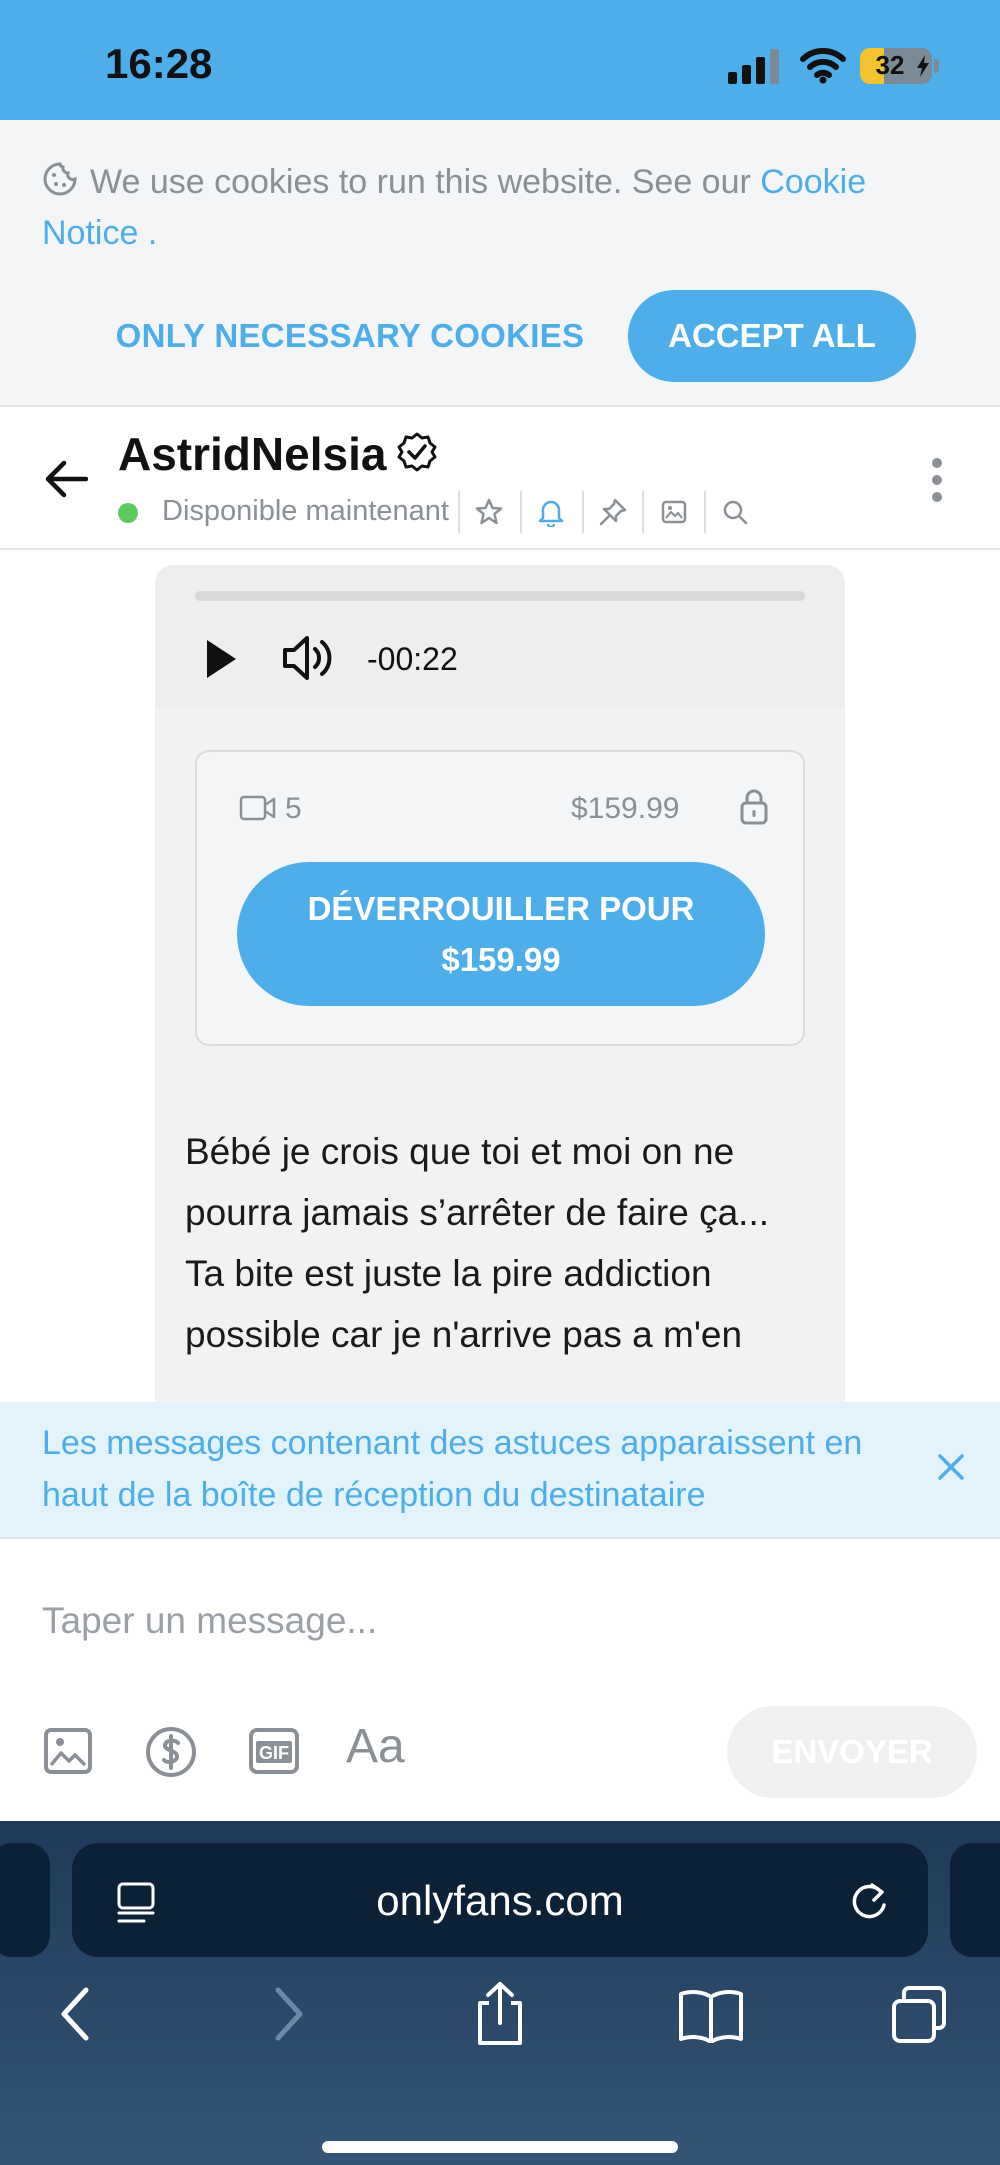  What do you see at coordinates (500, 2147) in the screenshot?
I see `home-indicator` at bounding box center [500, 2147].